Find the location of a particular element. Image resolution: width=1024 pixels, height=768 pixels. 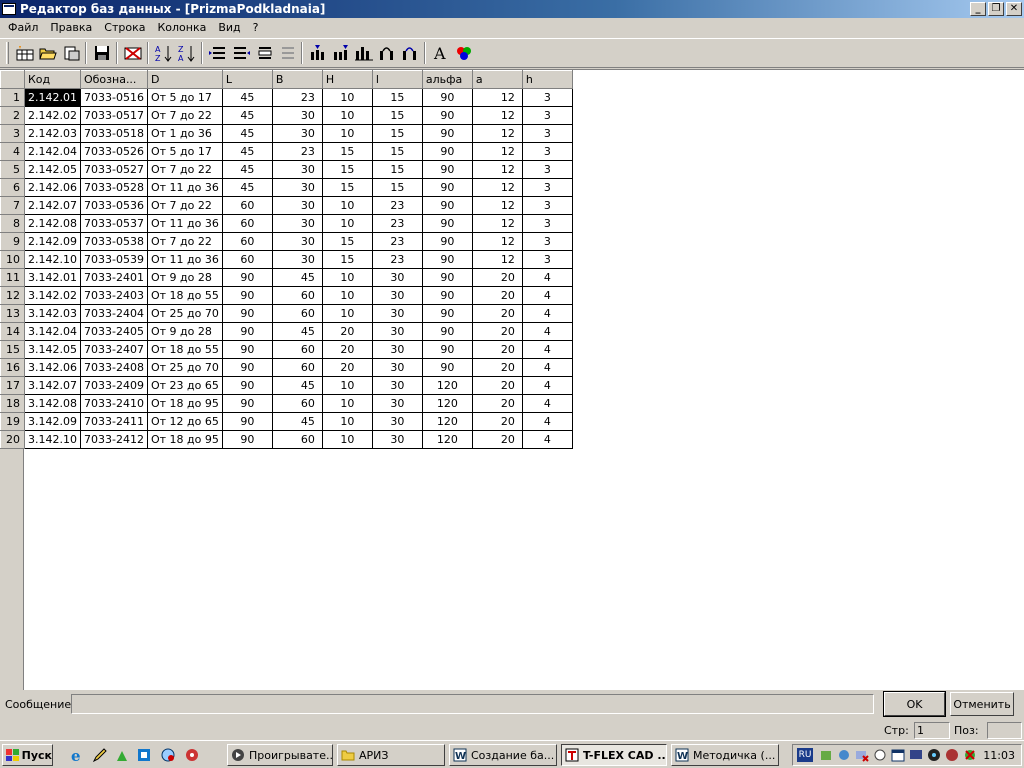

open-recent-icon is located at coordinates (70, 53).